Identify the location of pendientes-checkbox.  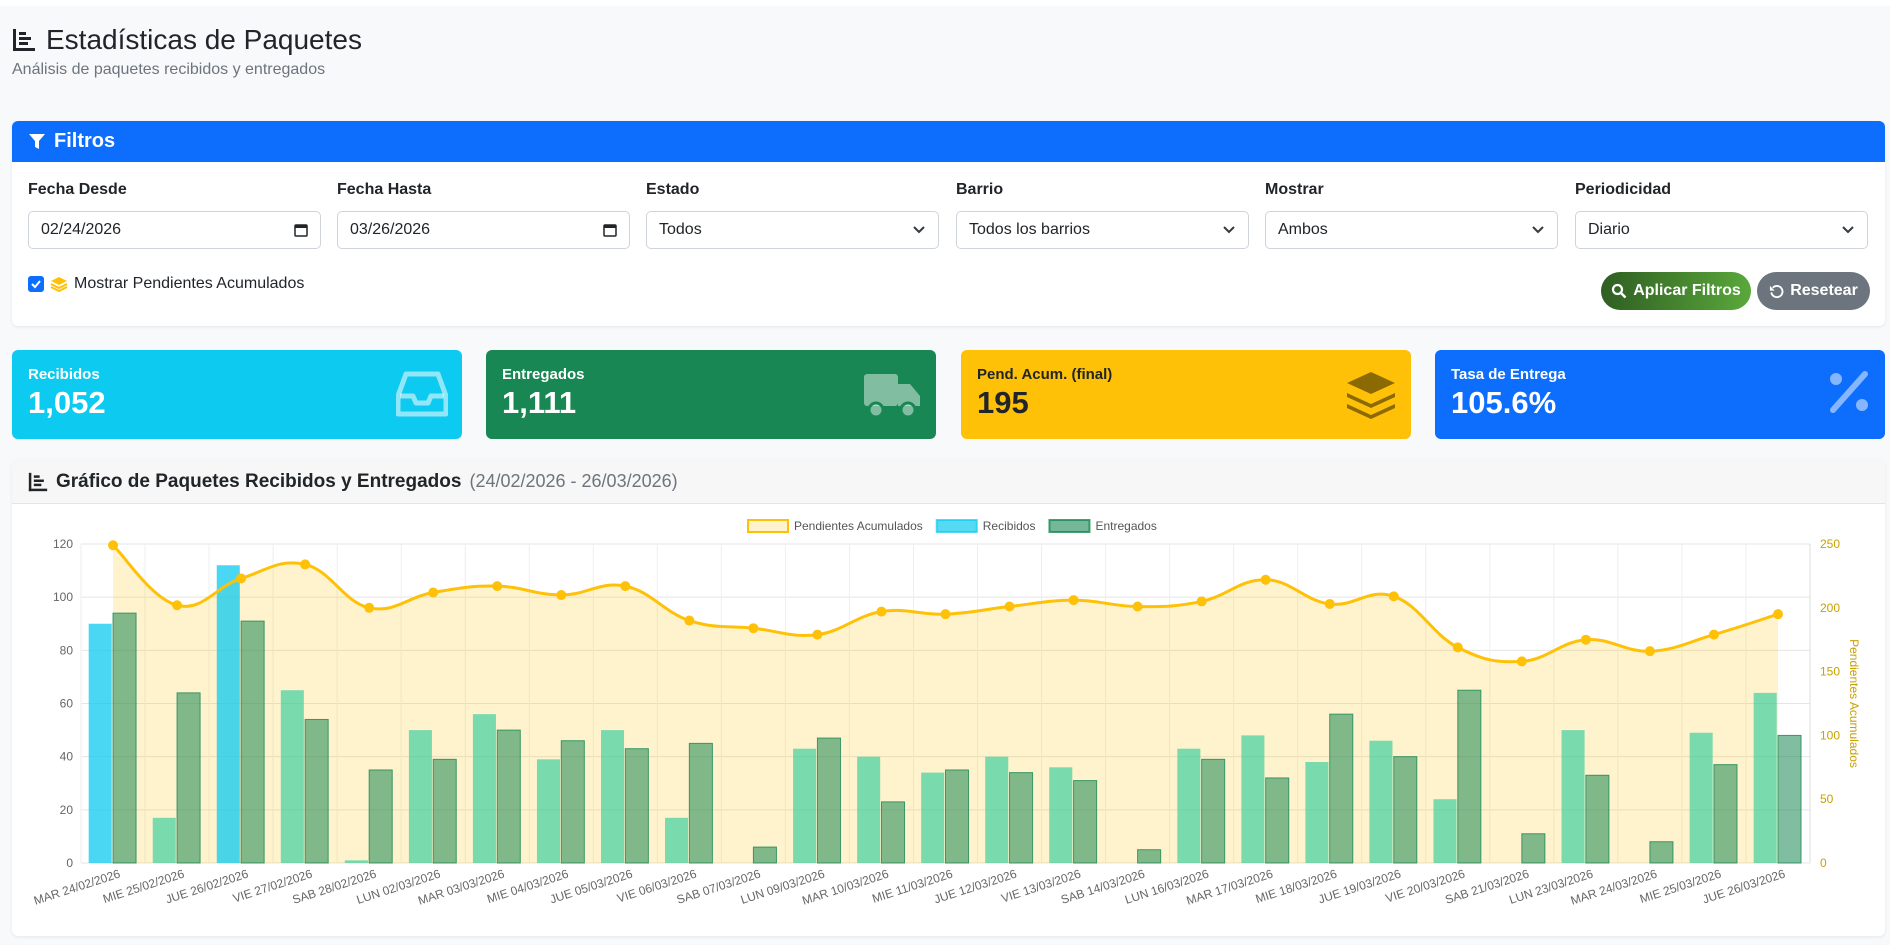
(36, 284).